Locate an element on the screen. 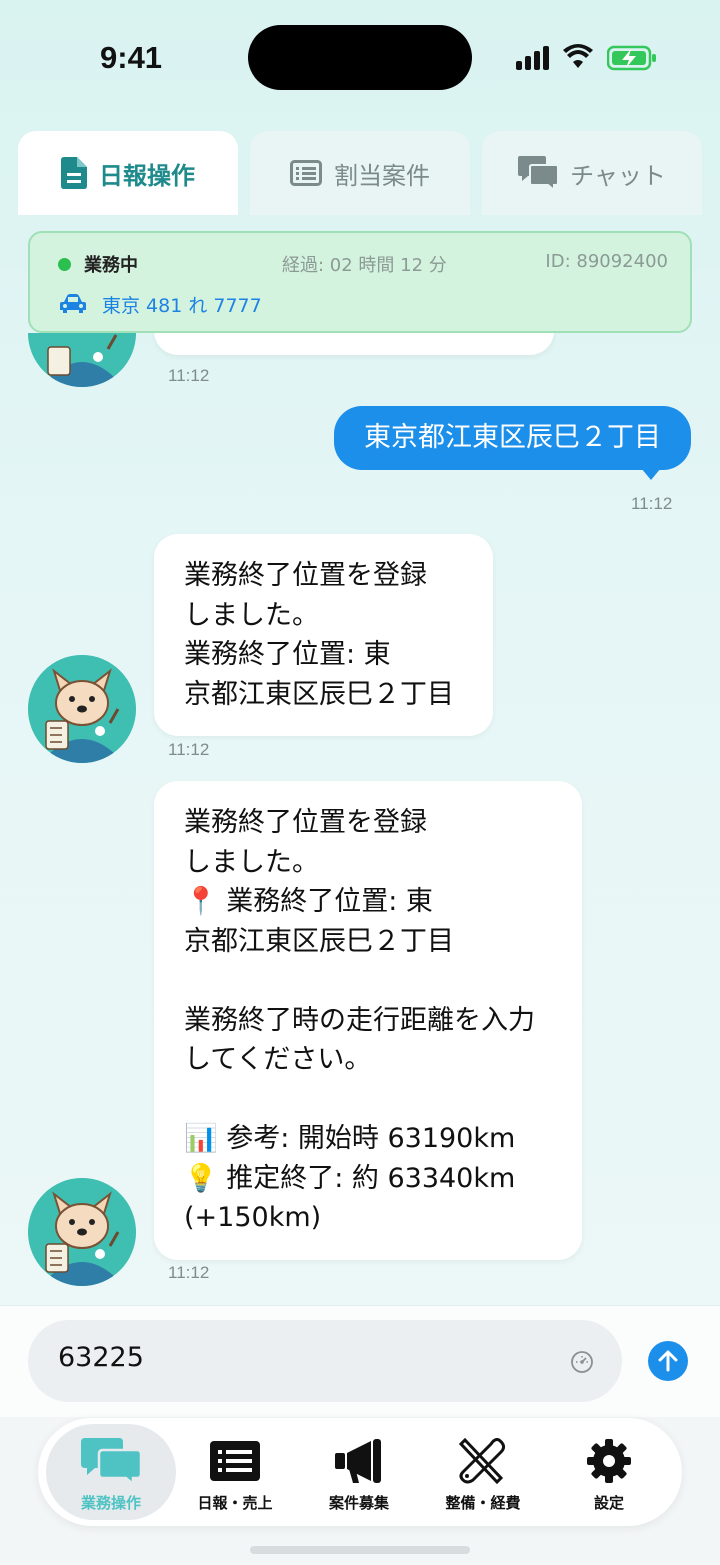 Image resolution: width=720 pixels, height=1565 pixels. nav-label: 設定 is located at coordinates (608, 1503).